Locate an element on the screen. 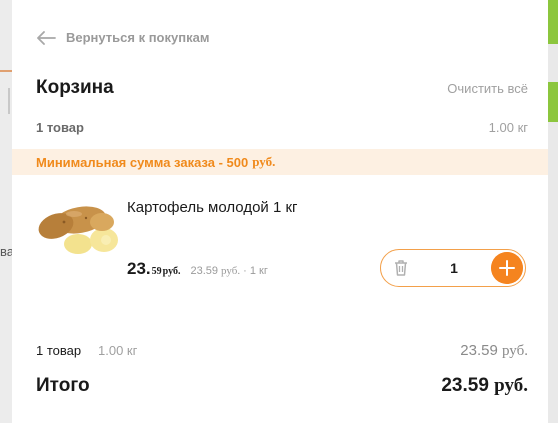 This screenshot has height=423, width=558. unit-price-currency: руб. is located at coordinates (231, 271).